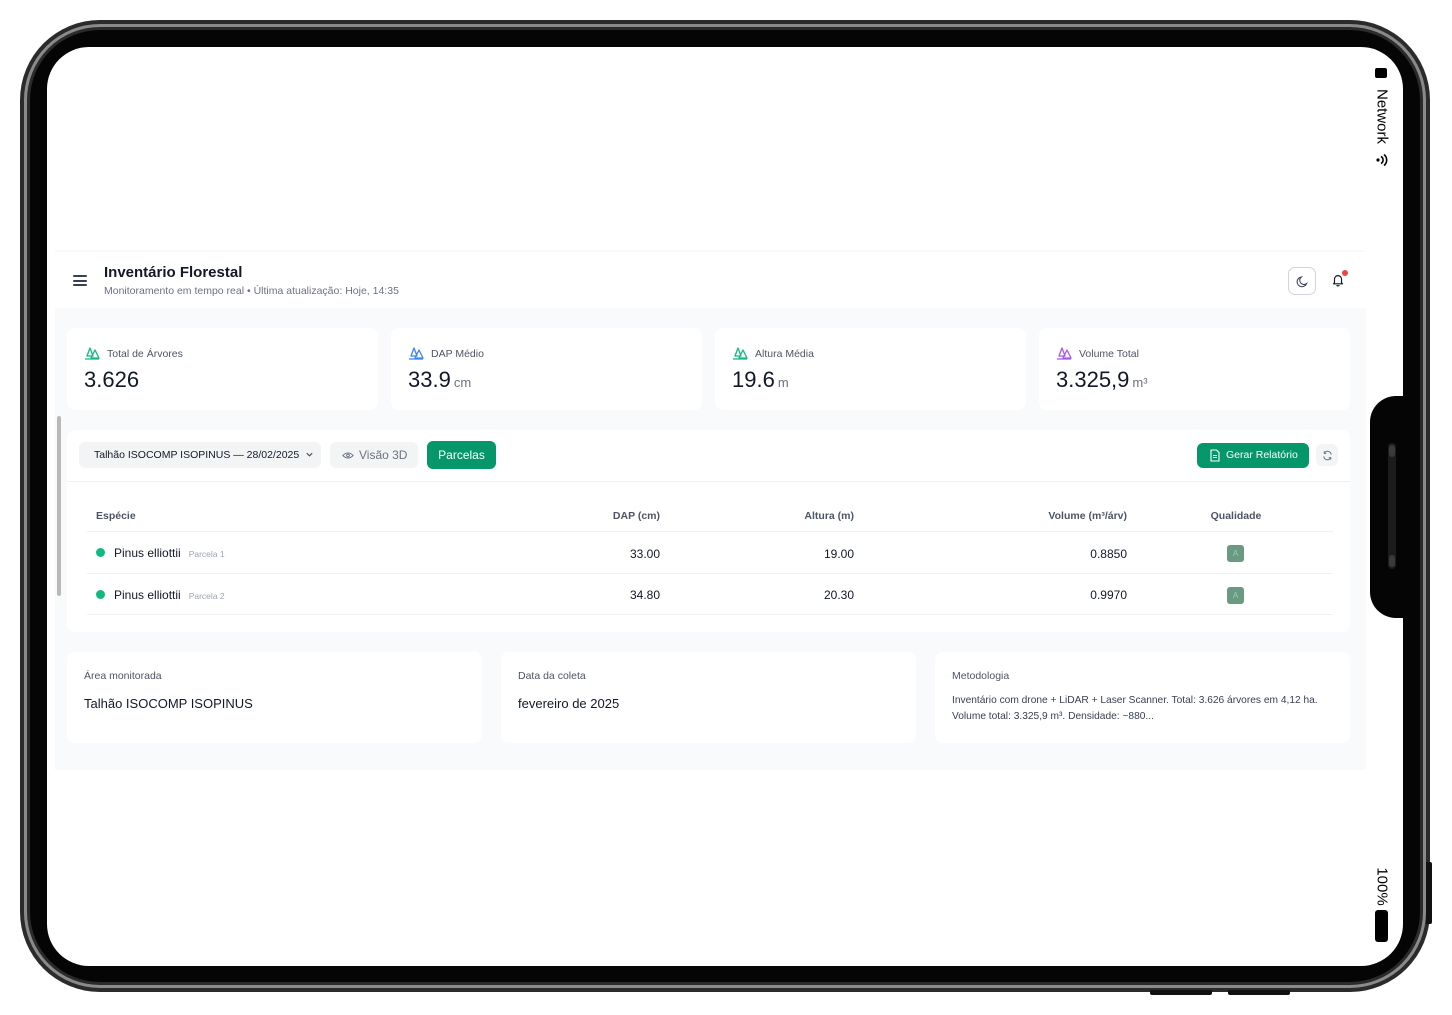 Image resolution: width=1452 pixels, height=1015 pixels. I want to click on chevron-down-icon, so click(309, 454).